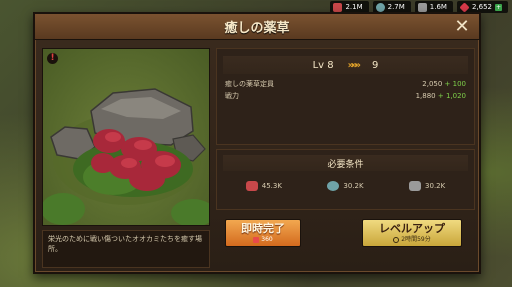 The height and width of the screenshot is (287, 512). I want to click on level-up-button: レベルアップ 2時間59分, so click(412, 233).